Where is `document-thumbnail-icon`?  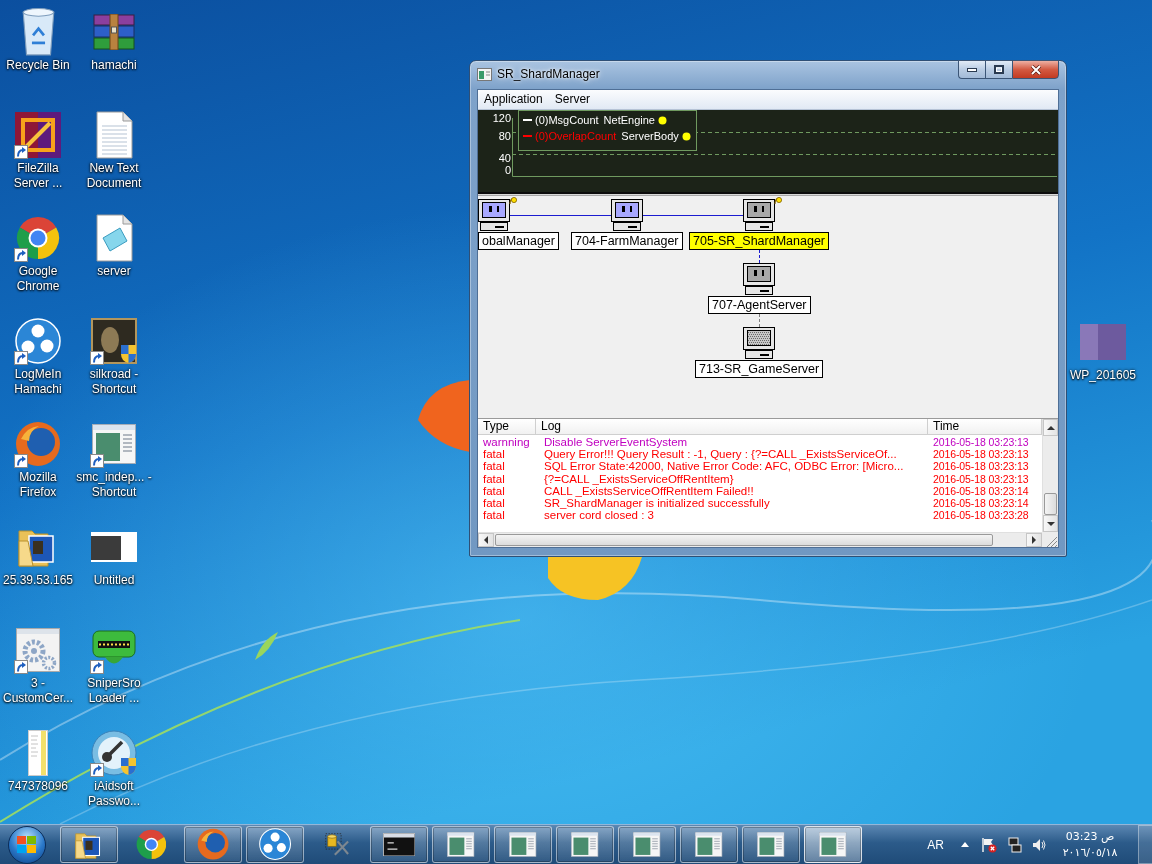 document-thumbnail-icon is located at coordinates (38, 753).